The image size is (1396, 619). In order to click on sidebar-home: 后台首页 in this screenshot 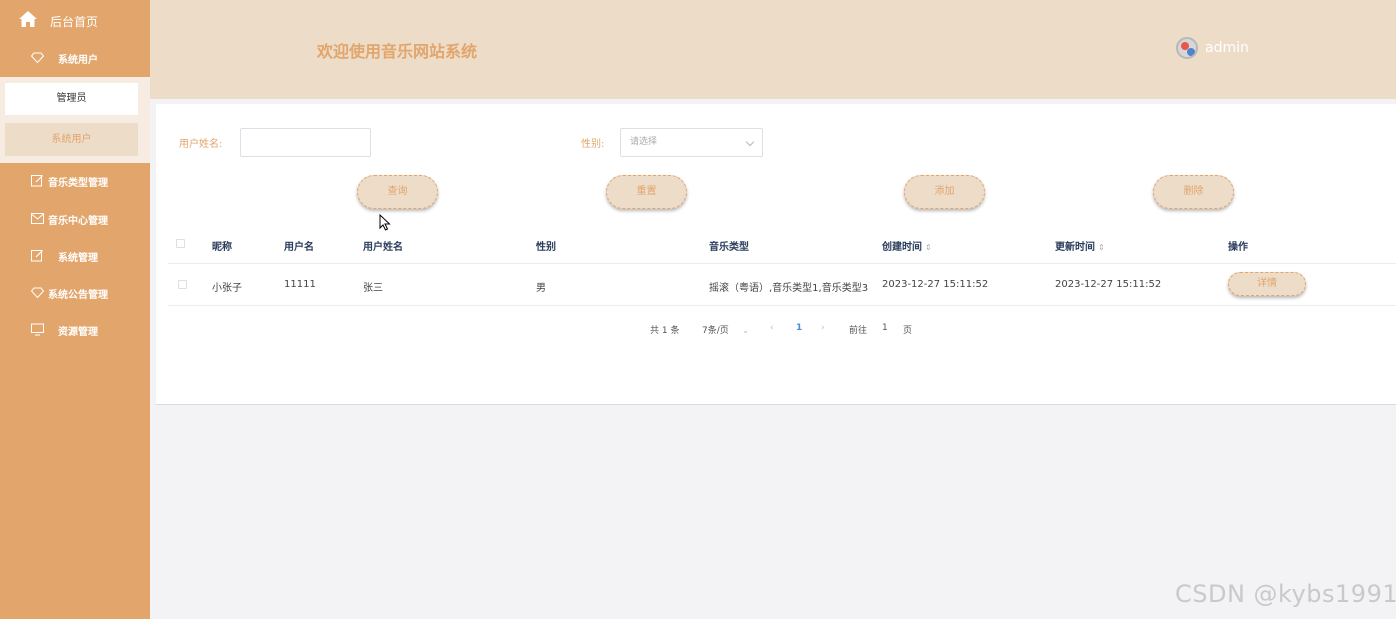, I will do `click(75, 20)`.